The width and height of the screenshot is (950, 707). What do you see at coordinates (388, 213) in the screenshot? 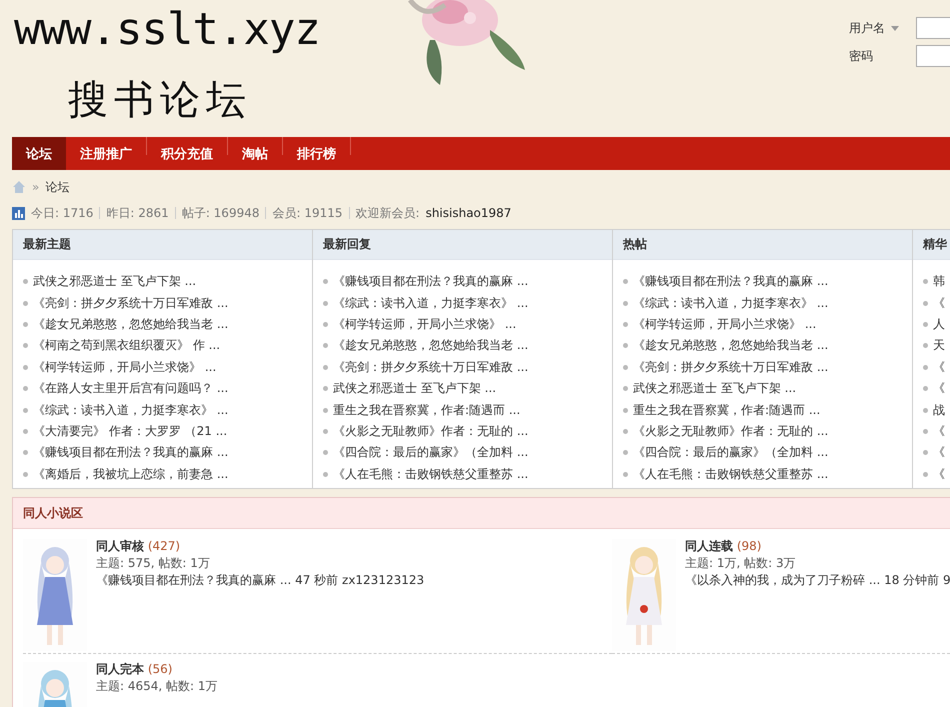
I see `welcome-label: 欢迎新会员:` at bounding box center [388, 213].